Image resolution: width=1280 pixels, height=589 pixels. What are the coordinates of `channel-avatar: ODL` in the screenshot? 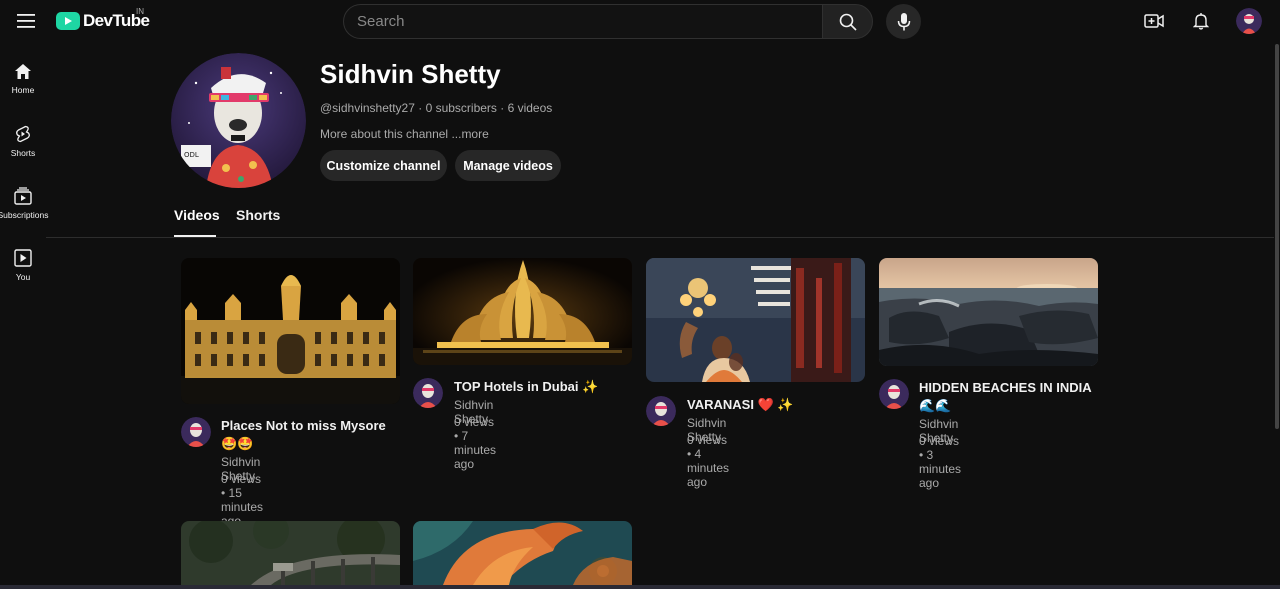 It's located at (238, 120).